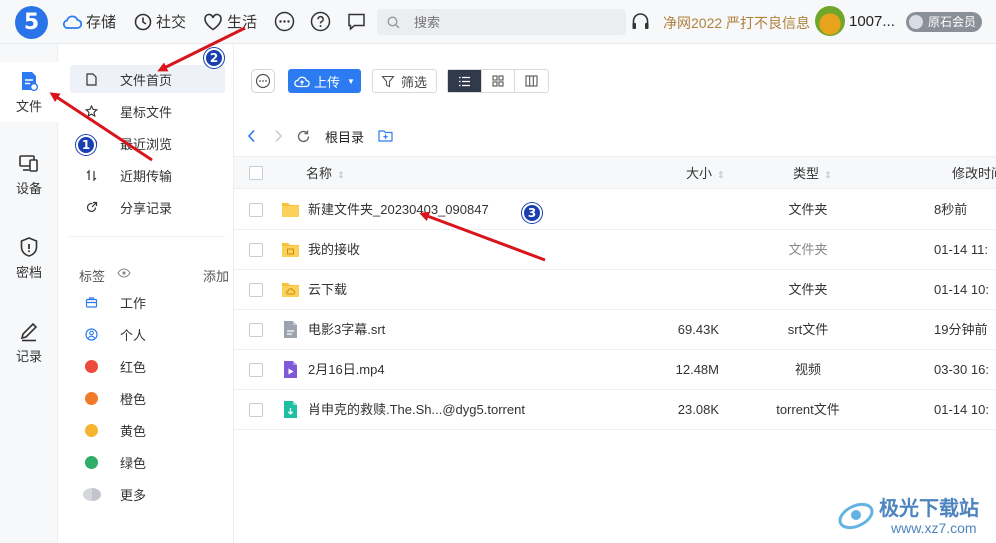  Describe the element at coordinates (133, 367) in the screenshot. I see `tag-red-label: 红色` at that location.